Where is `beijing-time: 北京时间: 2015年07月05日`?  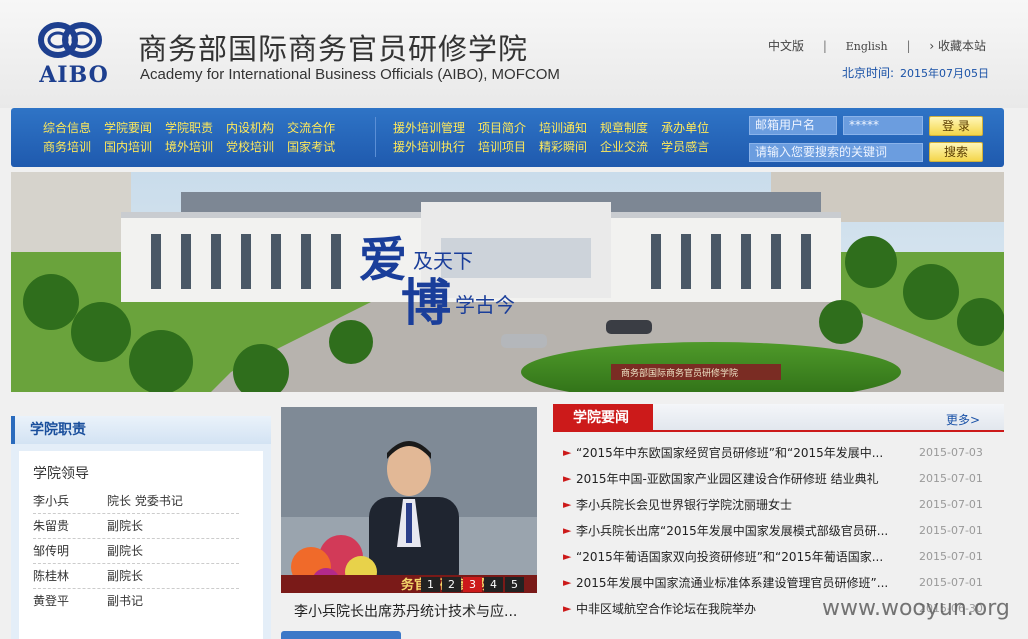 beijing-time: 北京时间: 2015年07月05日 is located at coordinates (915, 72).